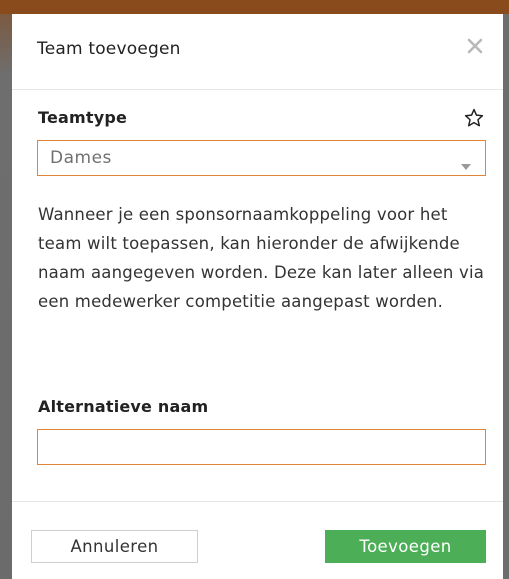 This screenshot has height=579, width=509. What do you see at coordinates (261, 447) in the screenshot?
I see `alternative-name-input` at bounding box center [261, 447].